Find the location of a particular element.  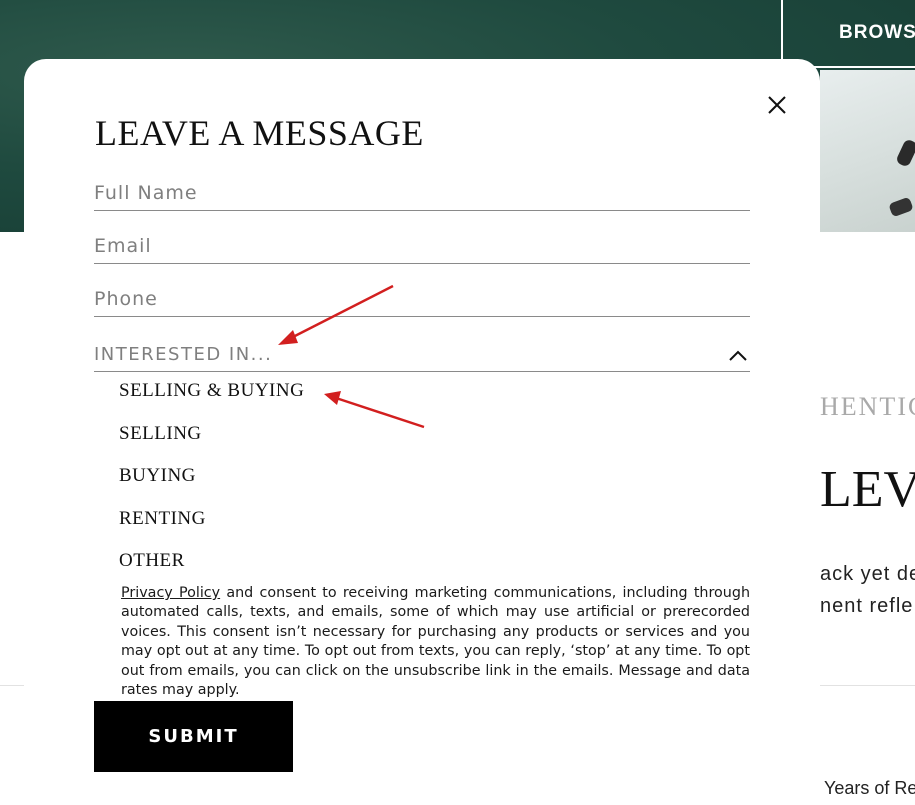

background-subheading: HENTIC is located at coordinates (867, 406).